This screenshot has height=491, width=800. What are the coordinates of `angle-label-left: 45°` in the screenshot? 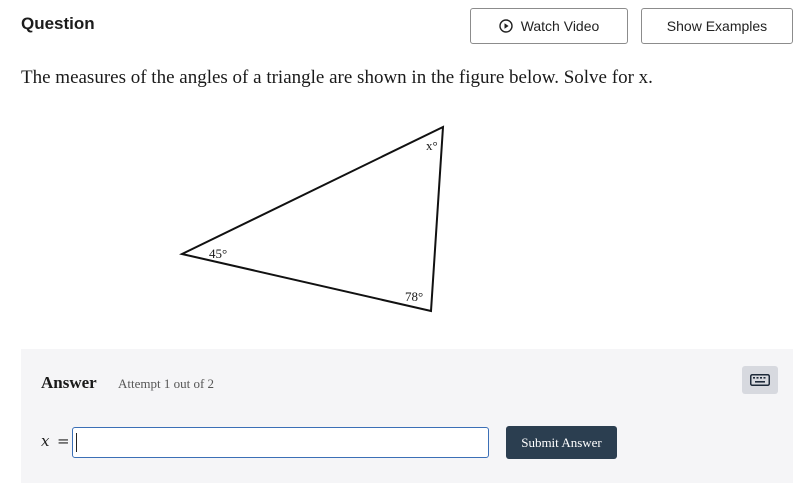 It's located at (218, 253).